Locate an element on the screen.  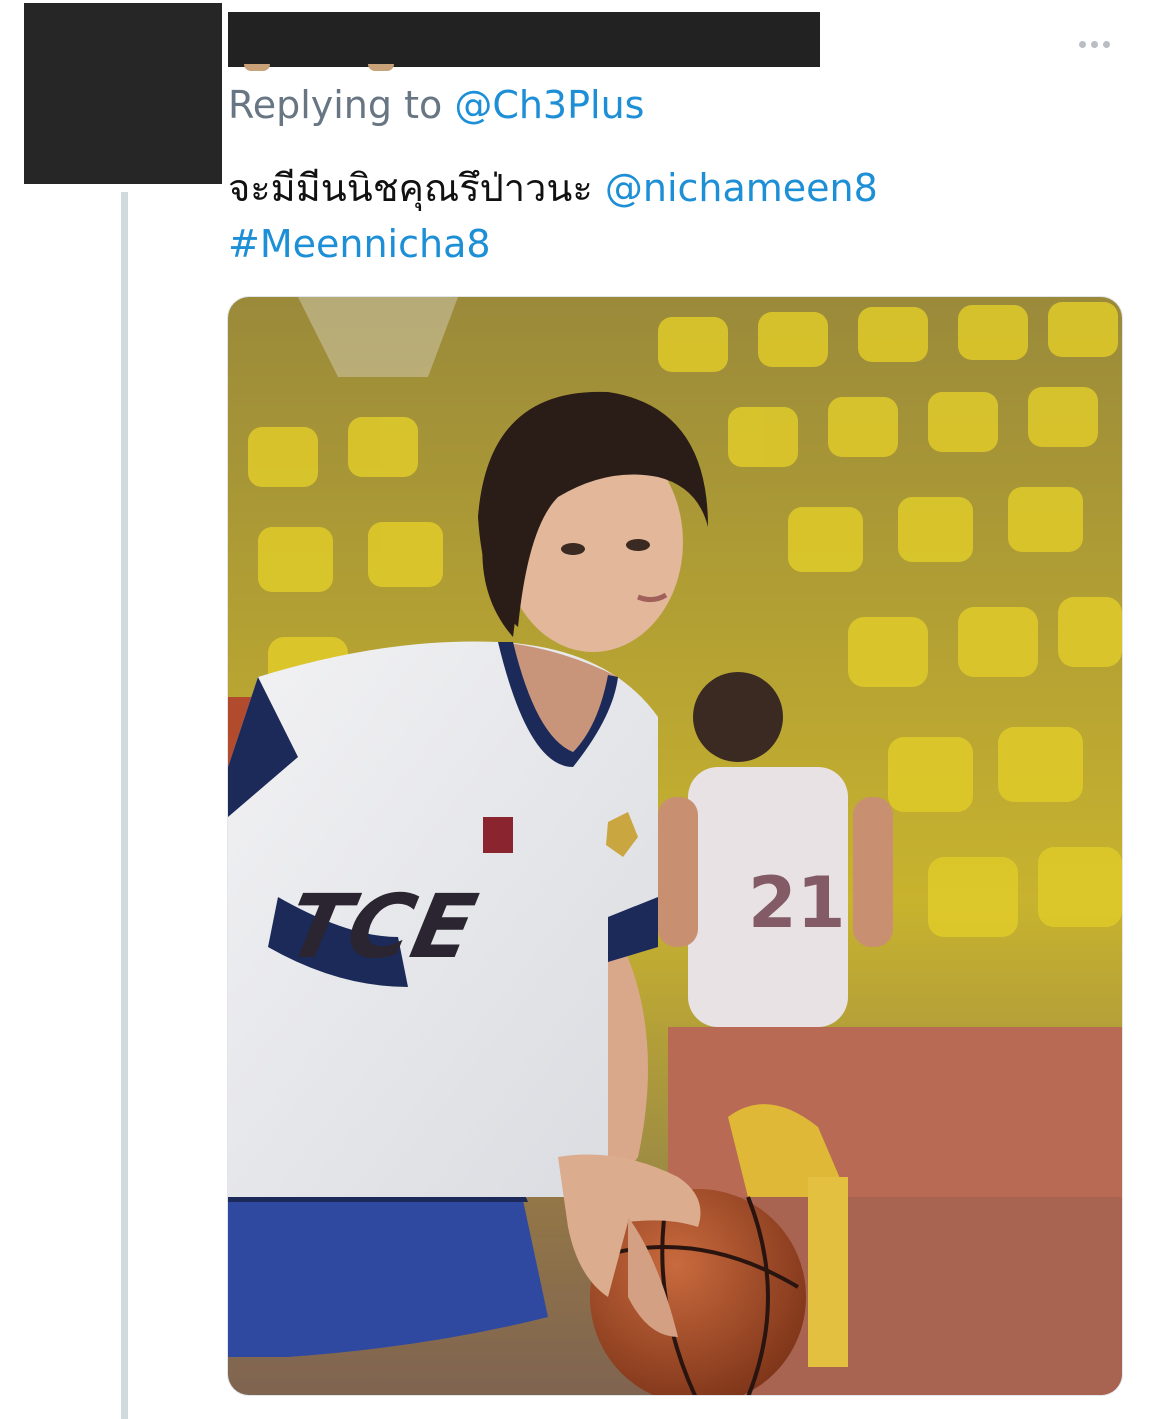
name-emoji-peek is located at coordinates (322, 67).